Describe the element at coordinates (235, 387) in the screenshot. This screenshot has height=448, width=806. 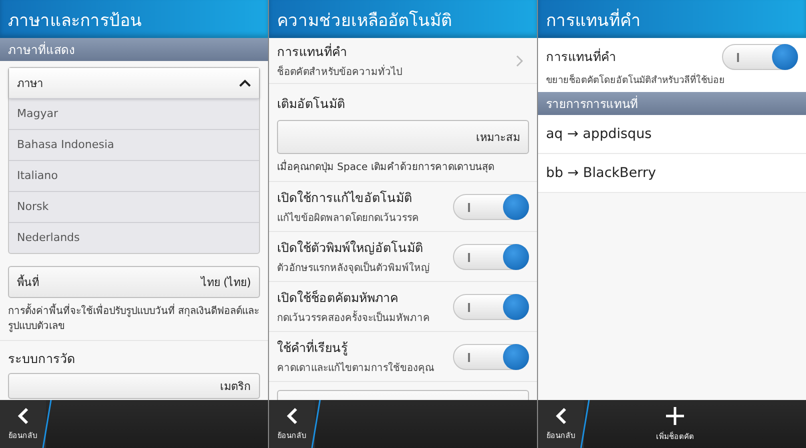
I see `field-value: เมตริก` at that location.